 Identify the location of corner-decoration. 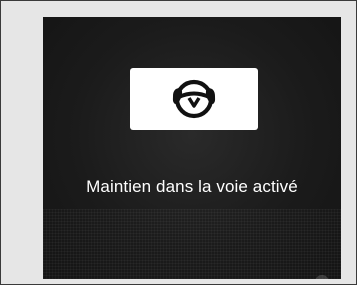
(322, 277).